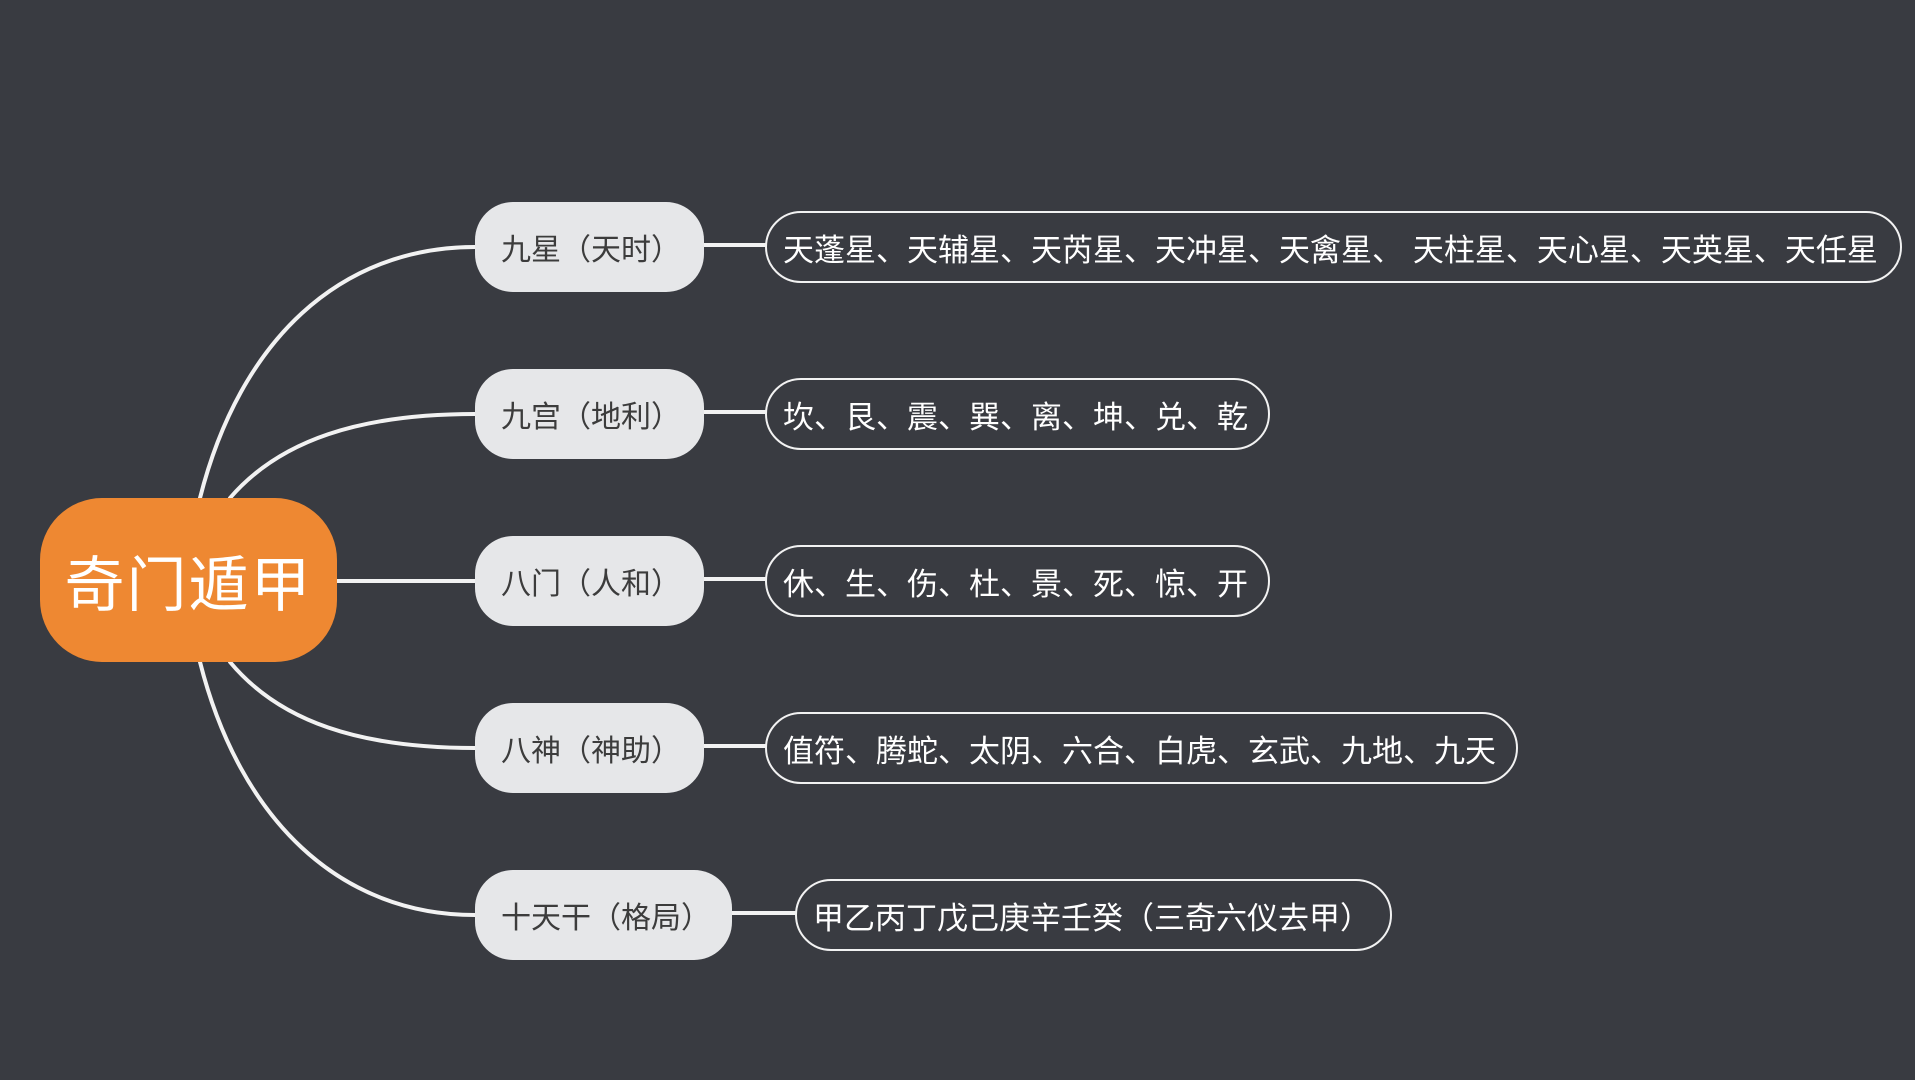  What do you see at coordinates (589, 748) in the screenshot?
I see `branch-node-eight-gods: 八神（神助）` at bounding box center [589, 748].